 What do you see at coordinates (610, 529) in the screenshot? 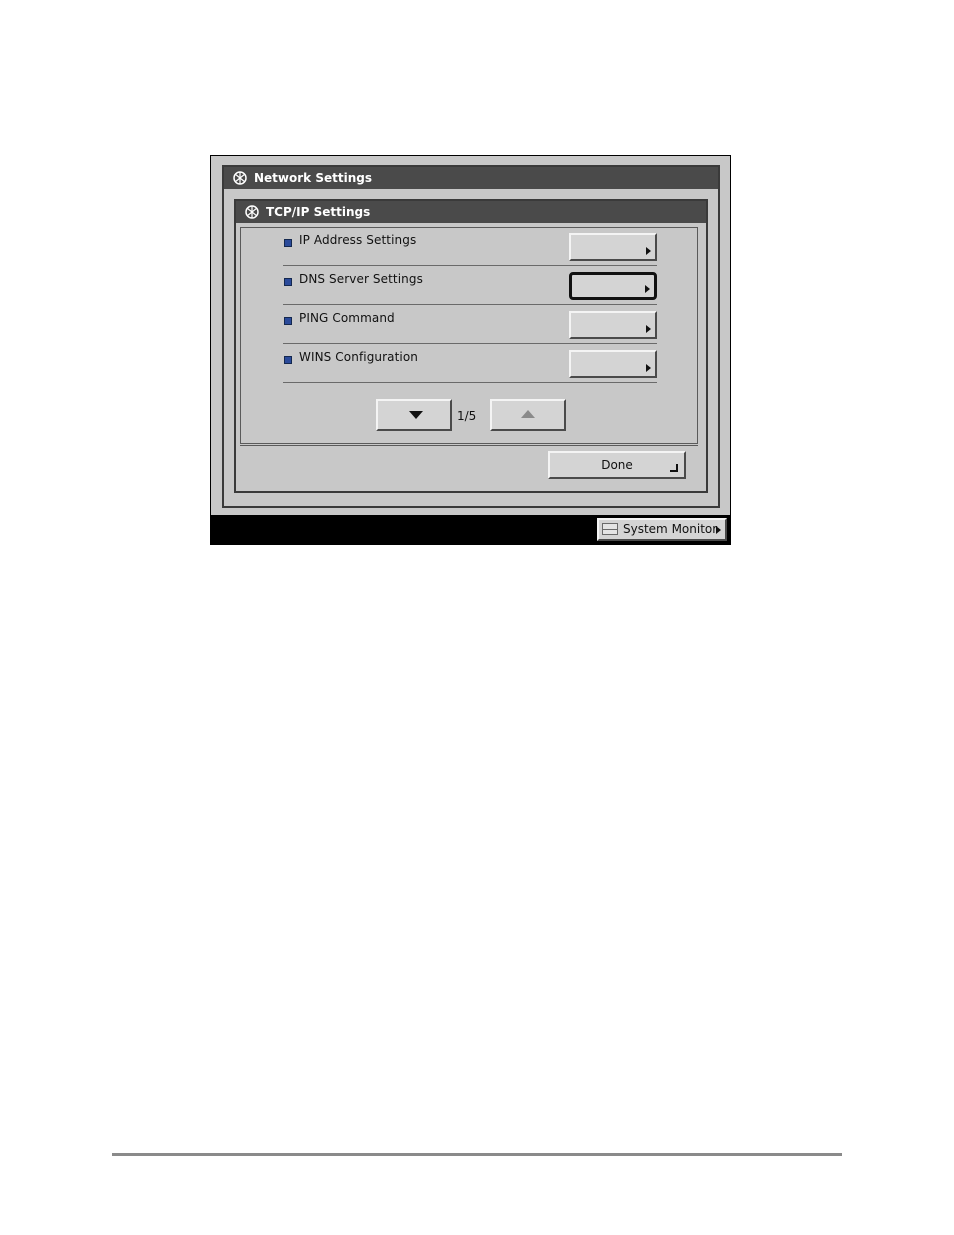
I see `system-monitor-icon` at bounding box center [610, 529].